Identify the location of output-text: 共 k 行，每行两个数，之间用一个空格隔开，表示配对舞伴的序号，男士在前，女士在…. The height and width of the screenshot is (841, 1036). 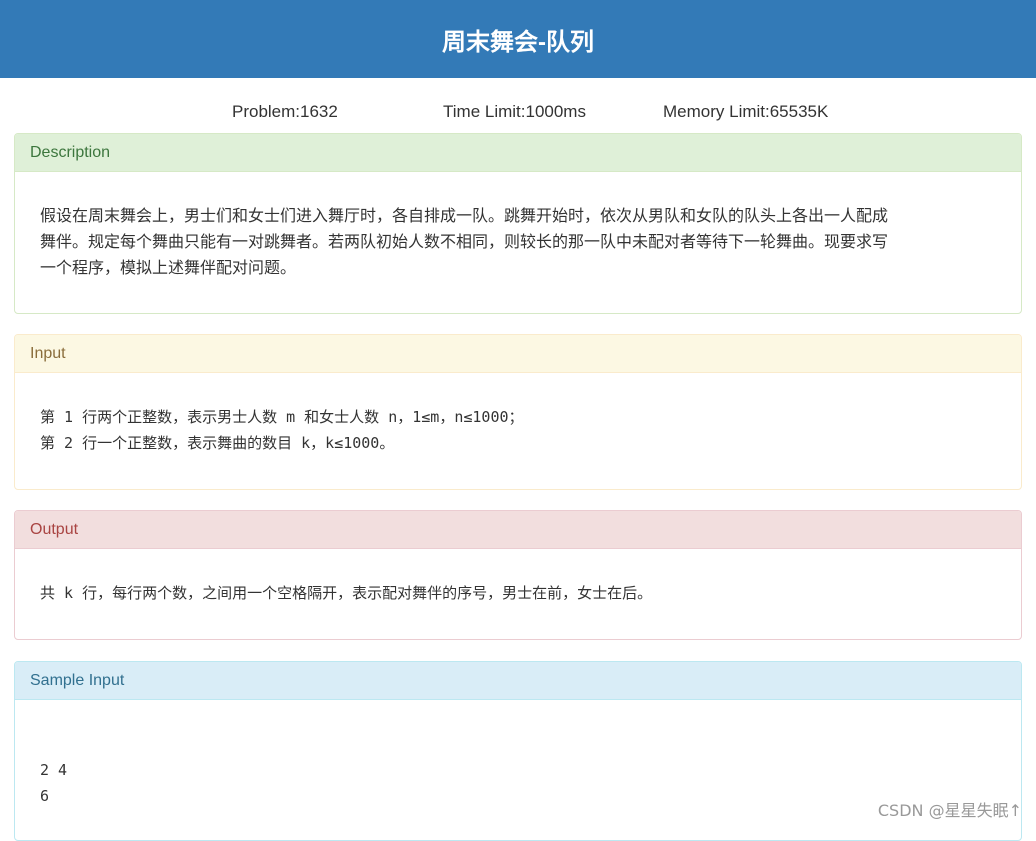
(346, 593).